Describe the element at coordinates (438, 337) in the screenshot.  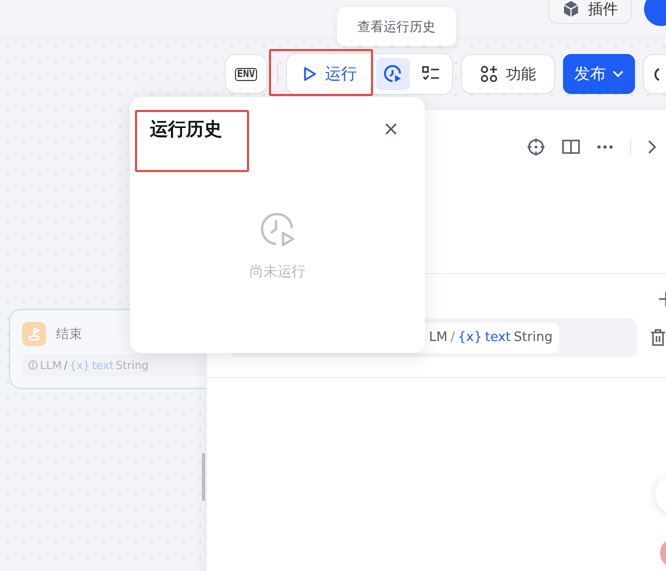
I see `source-label: LM` at that location.